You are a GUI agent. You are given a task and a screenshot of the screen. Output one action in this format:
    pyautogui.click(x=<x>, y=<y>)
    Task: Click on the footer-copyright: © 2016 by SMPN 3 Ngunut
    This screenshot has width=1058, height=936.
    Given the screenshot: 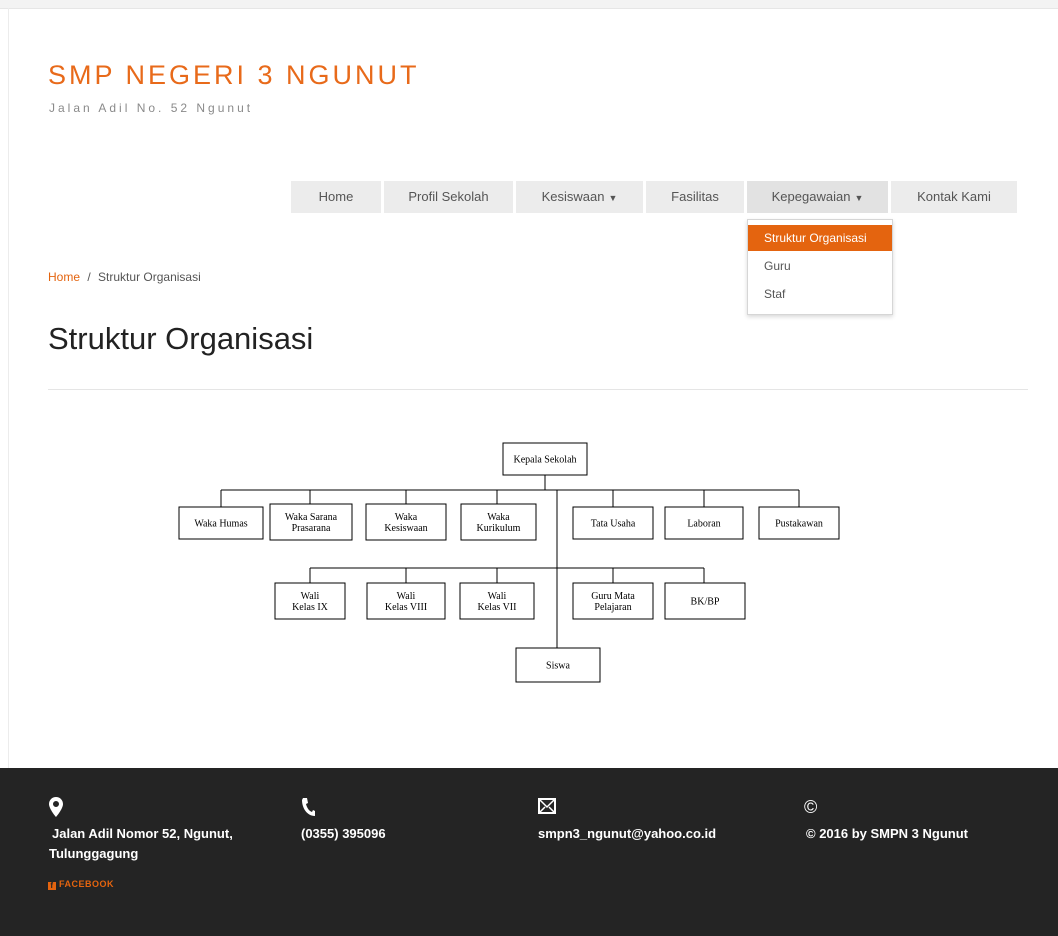 What is the action you would take?
    pyautogui.click(x=887, y=833)
    